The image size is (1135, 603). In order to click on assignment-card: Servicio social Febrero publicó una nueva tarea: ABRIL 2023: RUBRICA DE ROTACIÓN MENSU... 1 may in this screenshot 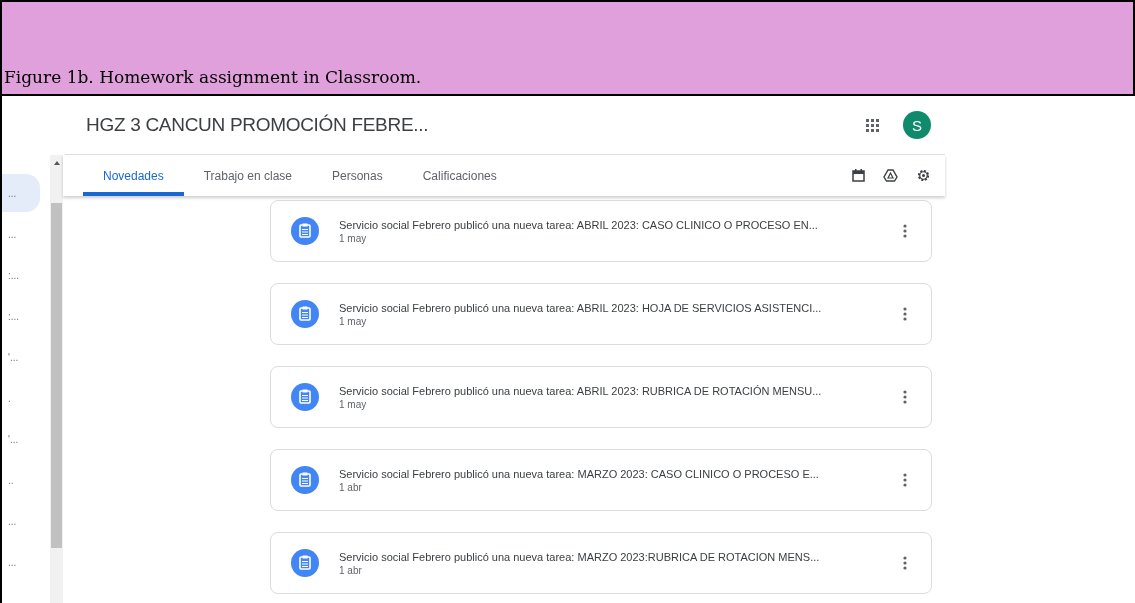, I will do `click(601, 397)`.